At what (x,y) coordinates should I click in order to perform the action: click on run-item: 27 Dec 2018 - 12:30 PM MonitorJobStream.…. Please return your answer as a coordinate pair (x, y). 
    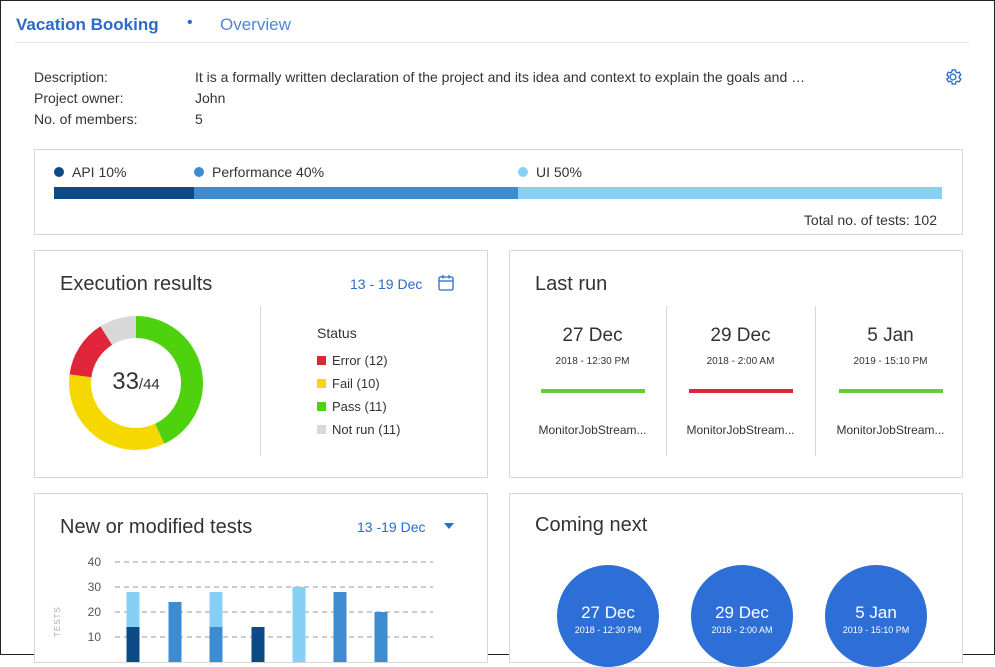
    Looking at the image, I should click on (592, 381).